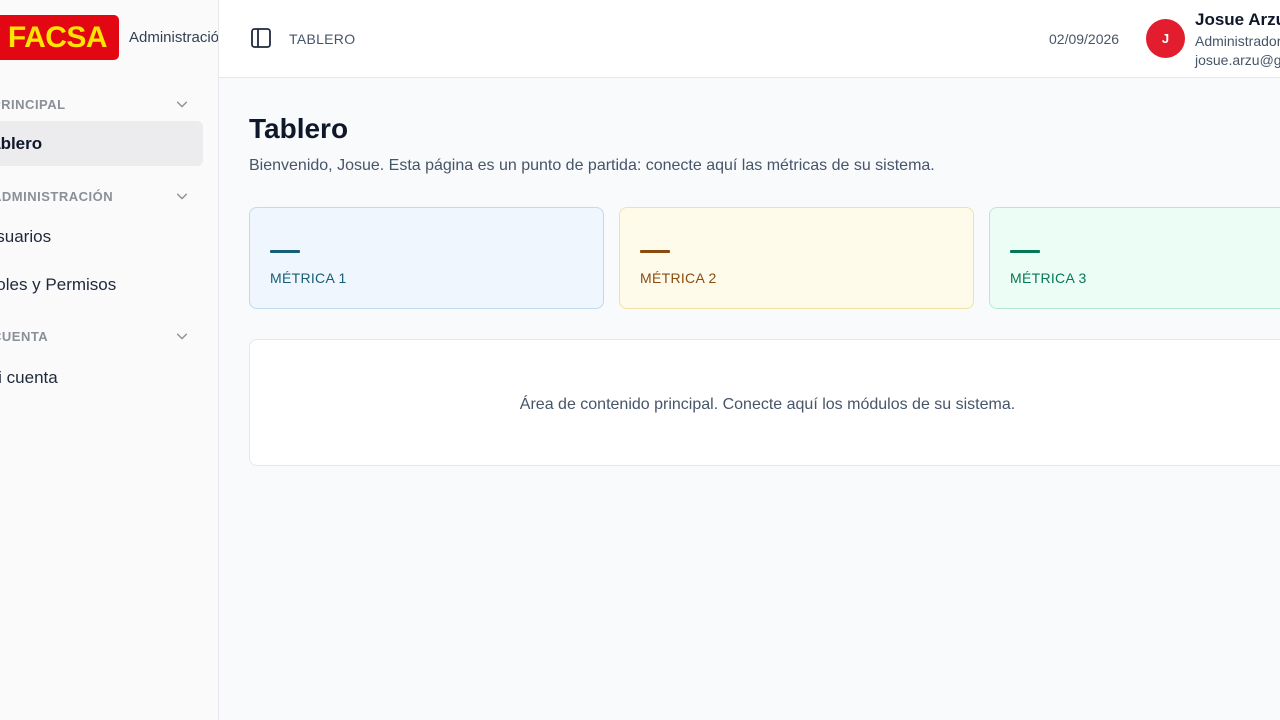 The height and width of the screenshot is (720, 1280). I want to click on brand: FACSA Administración, so click(109, 38).